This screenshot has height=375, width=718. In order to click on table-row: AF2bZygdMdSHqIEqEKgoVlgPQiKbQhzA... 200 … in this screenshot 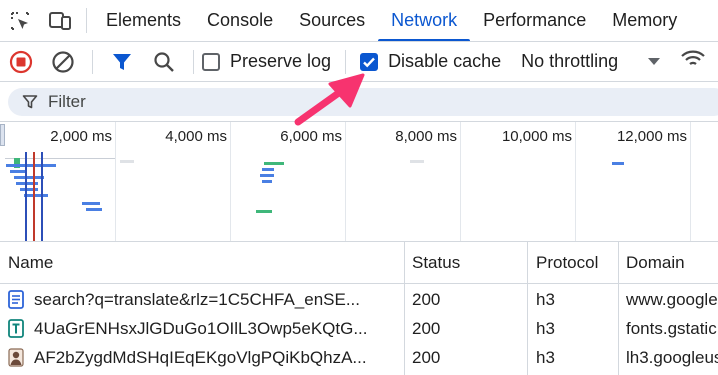, I will do `click(359, 357)`.